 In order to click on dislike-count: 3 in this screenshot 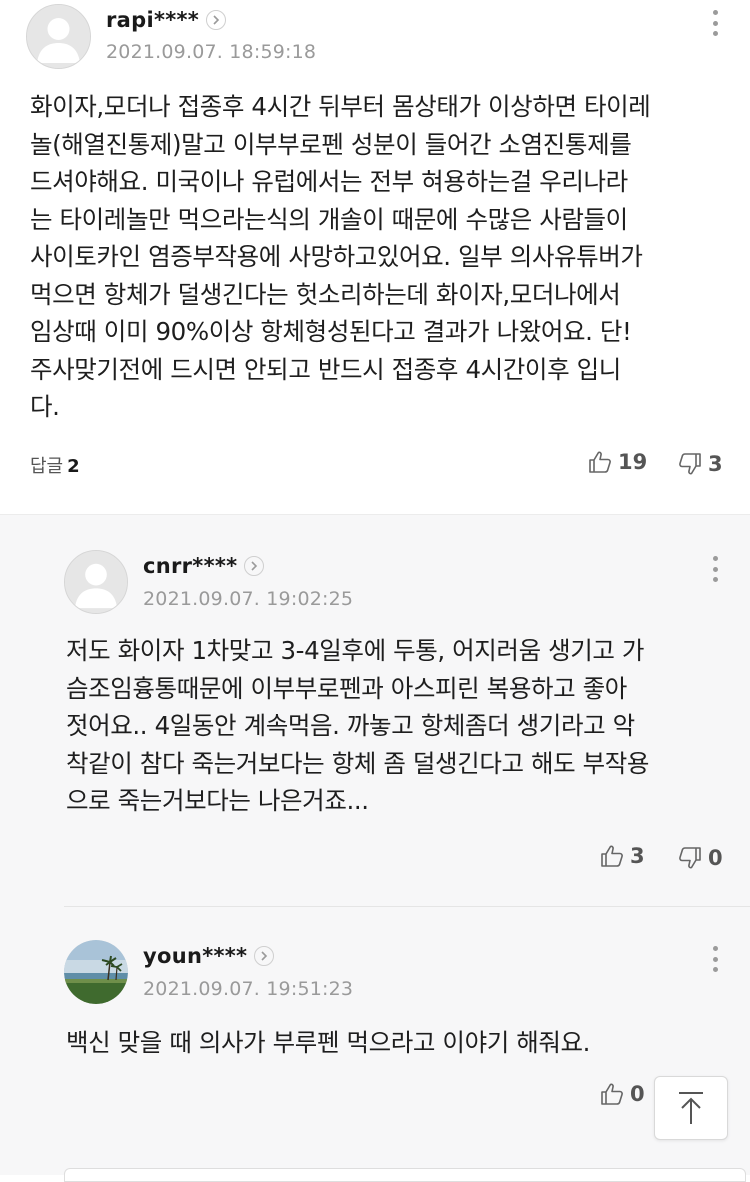, I will do `click(715, 464)`.